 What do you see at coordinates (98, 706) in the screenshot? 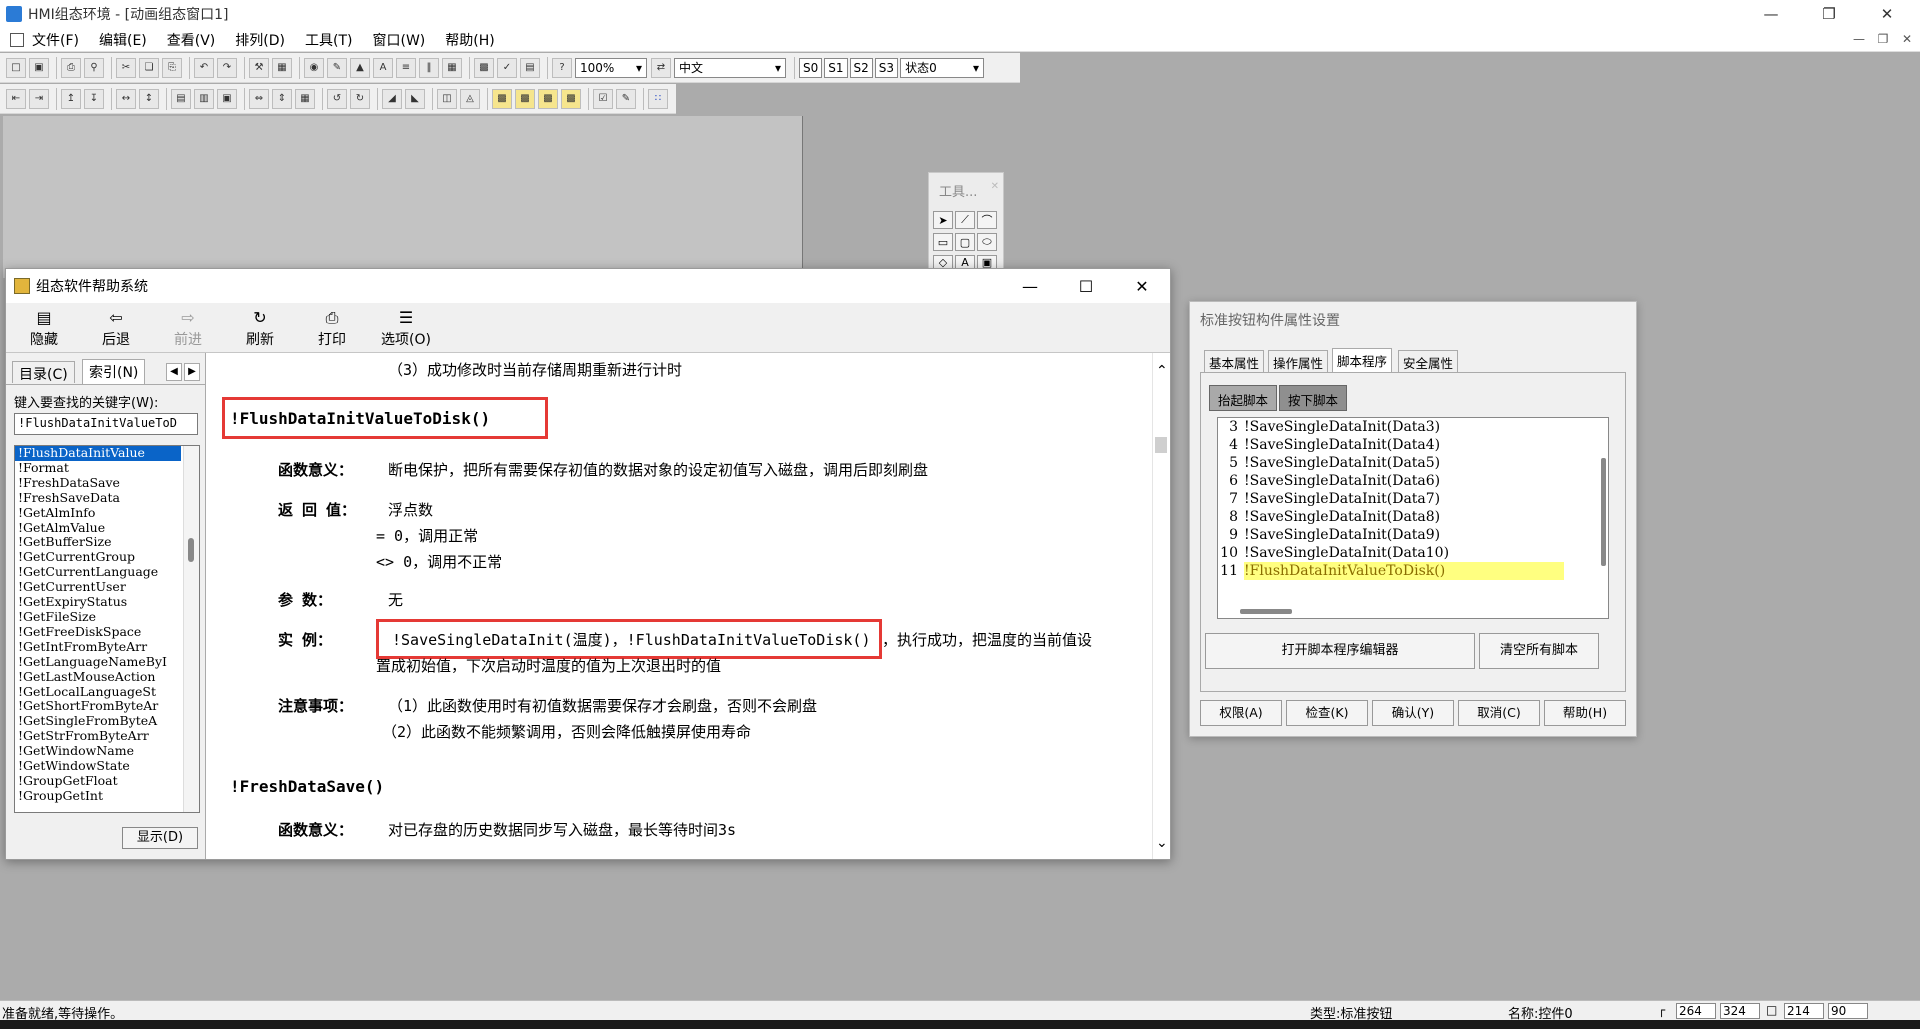
I see `list-item: !GetShortFromByteAr` at bounding box center [98, 706].